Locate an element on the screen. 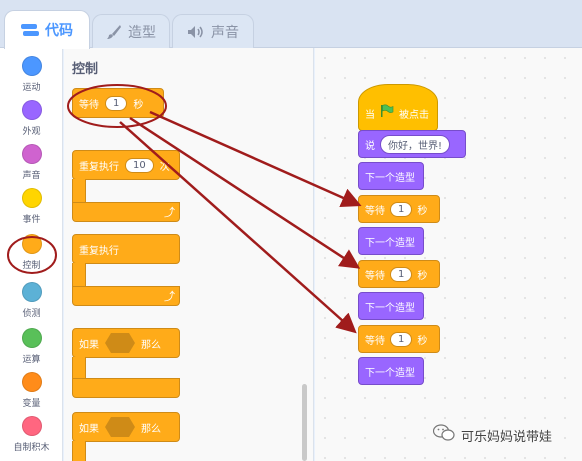 Image resolution: width=582 pixels, height=461 pixels. forever-arm is located at coordinates (79, 275).